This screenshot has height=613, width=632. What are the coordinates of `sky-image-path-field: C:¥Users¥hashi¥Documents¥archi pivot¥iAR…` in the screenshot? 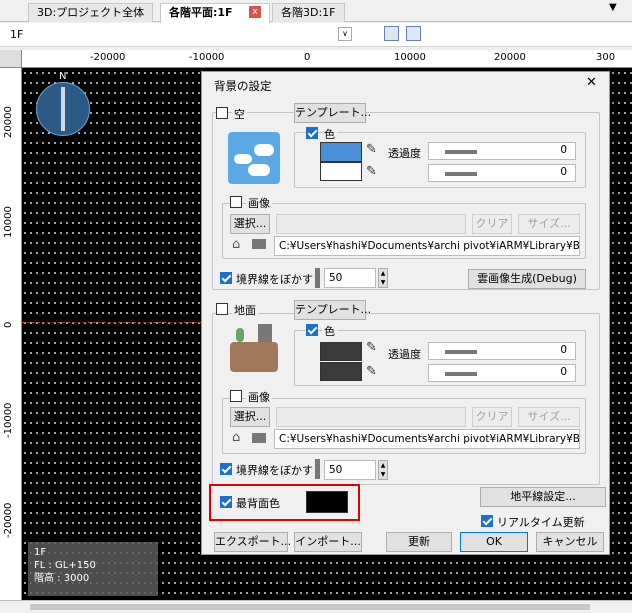 It's located at (427, 246).